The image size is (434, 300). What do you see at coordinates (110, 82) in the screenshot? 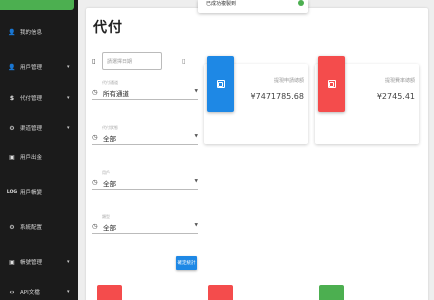
I see `field-label: 代付通道` at bounding box center [110, 82].